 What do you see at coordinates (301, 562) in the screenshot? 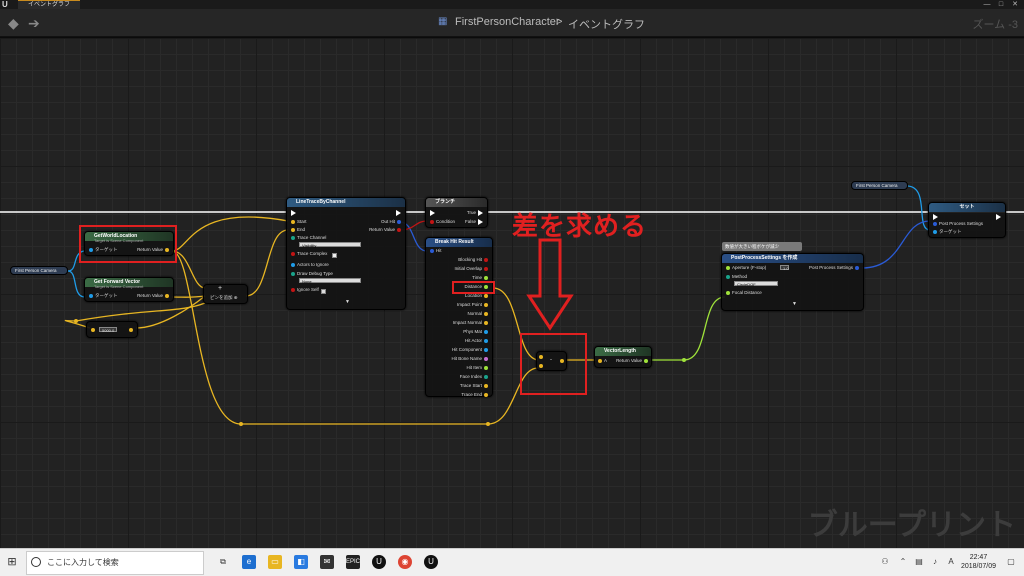
I see `store-icon: ◧` at bounding box center [301, 562].